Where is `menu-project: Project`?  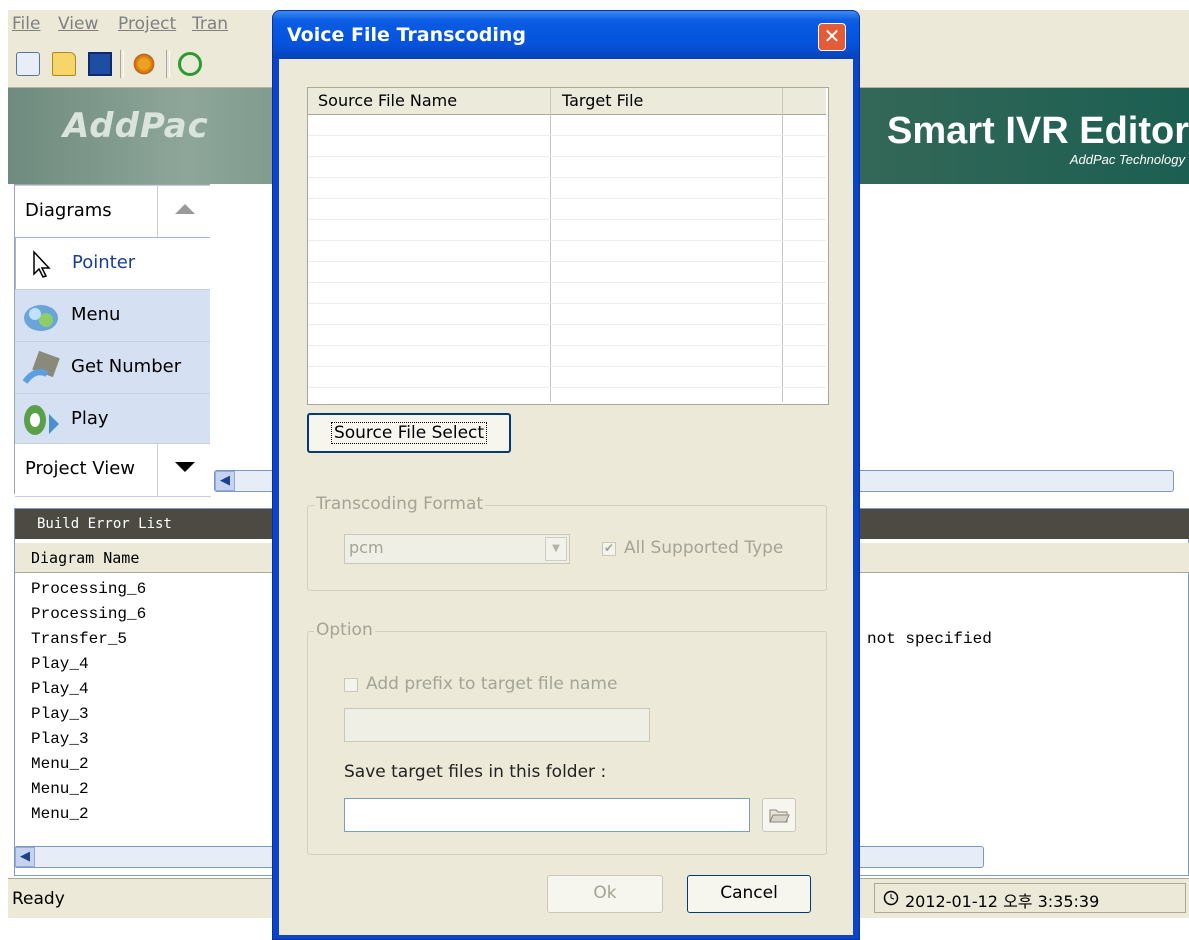 menu-project: Project is located at coordinates (147, 24).